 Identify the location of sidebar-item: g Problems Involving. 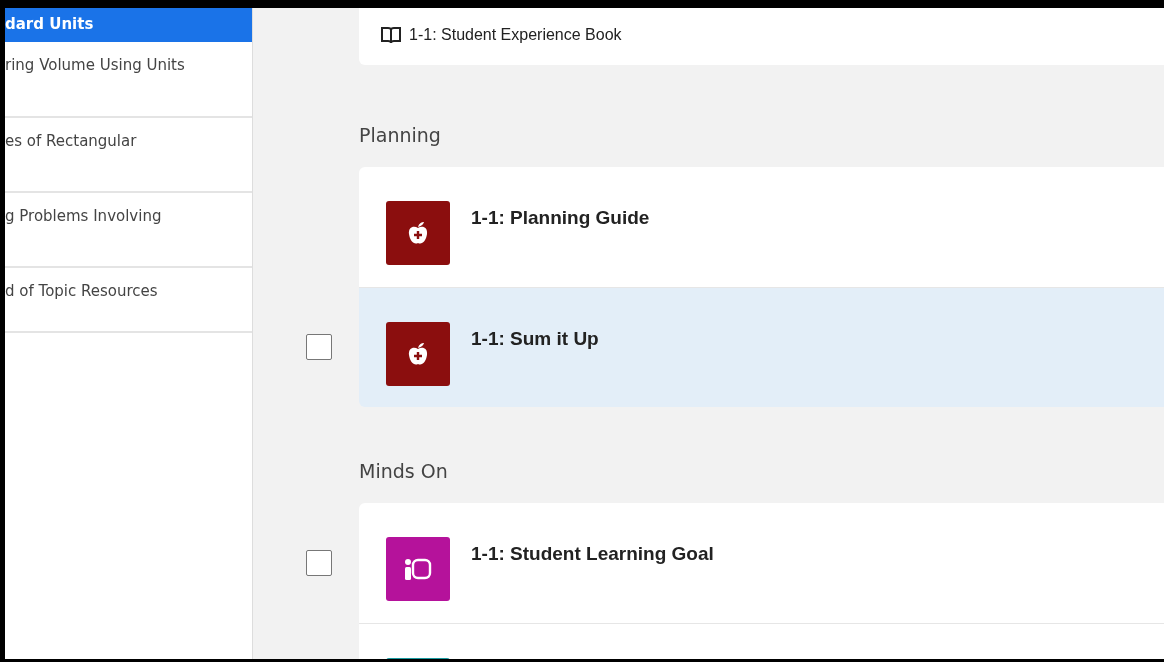
(128, 230).